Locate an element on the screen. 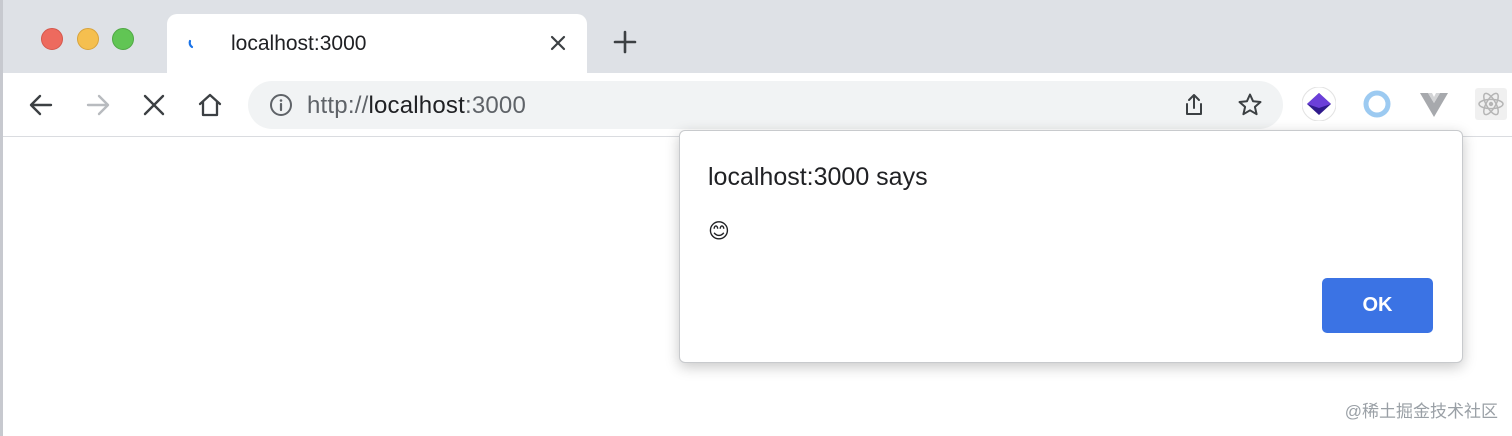 The height and width of the screenshot is (436, 1512). loading-spinner-icon is located at coordinates (191, 44).